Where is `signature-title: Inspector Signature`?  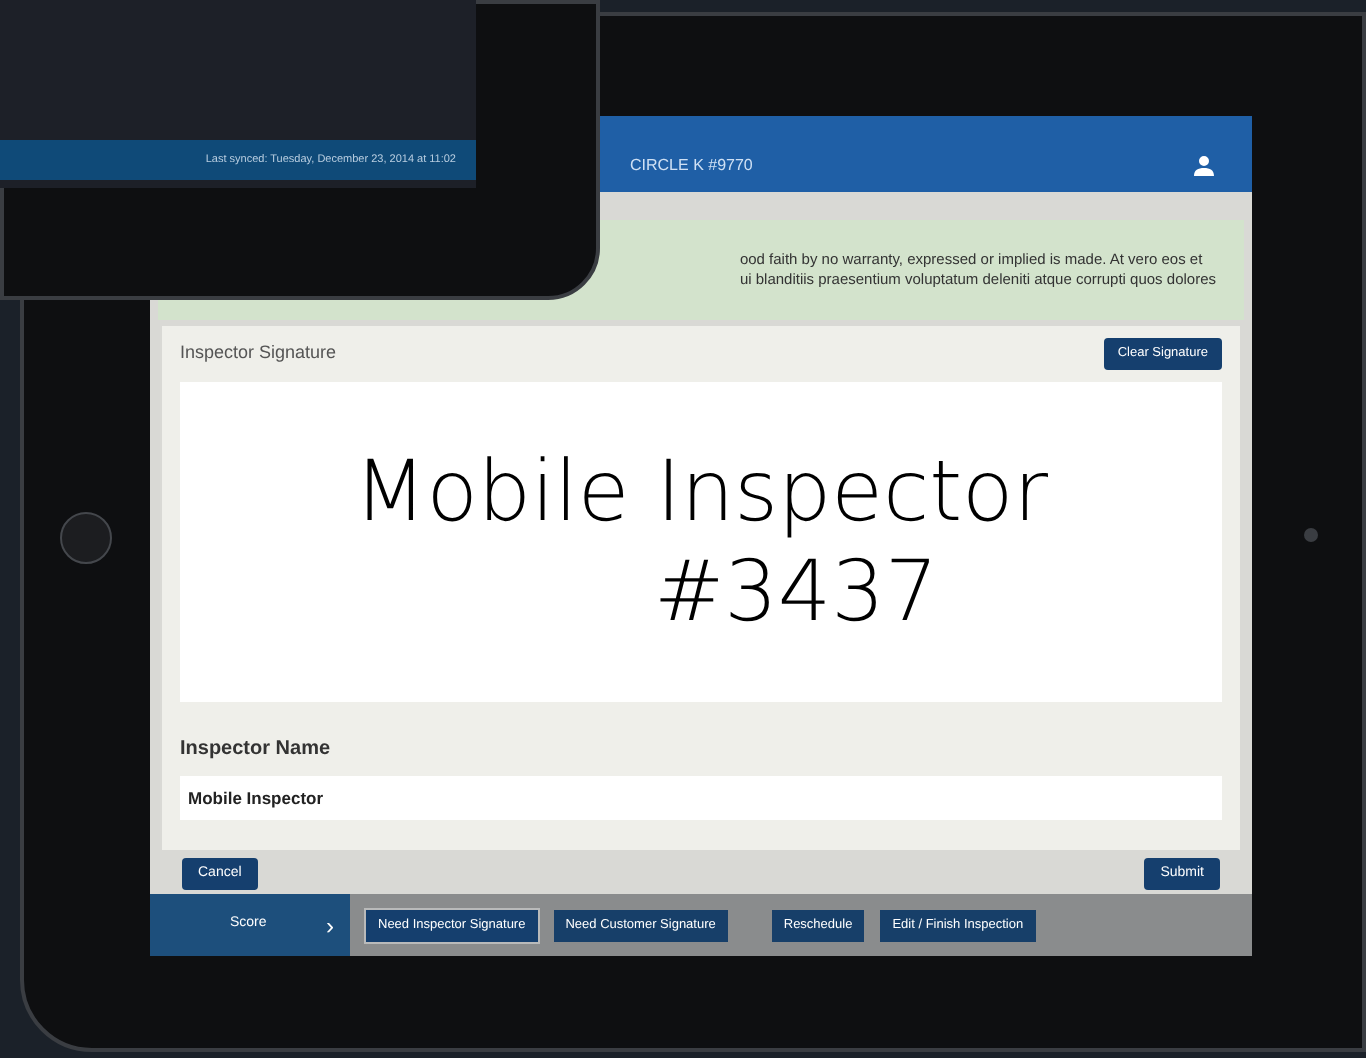
signature-title: Inspector Signature is located at coordinates (258, 353).